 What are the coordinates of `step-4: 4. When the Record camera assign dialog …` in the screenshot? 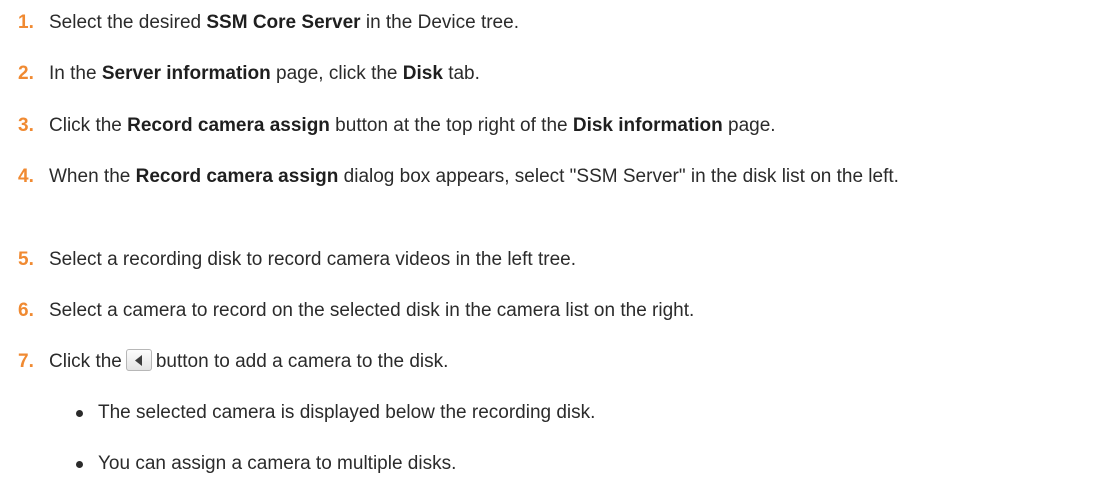 It's located at (548, 177).